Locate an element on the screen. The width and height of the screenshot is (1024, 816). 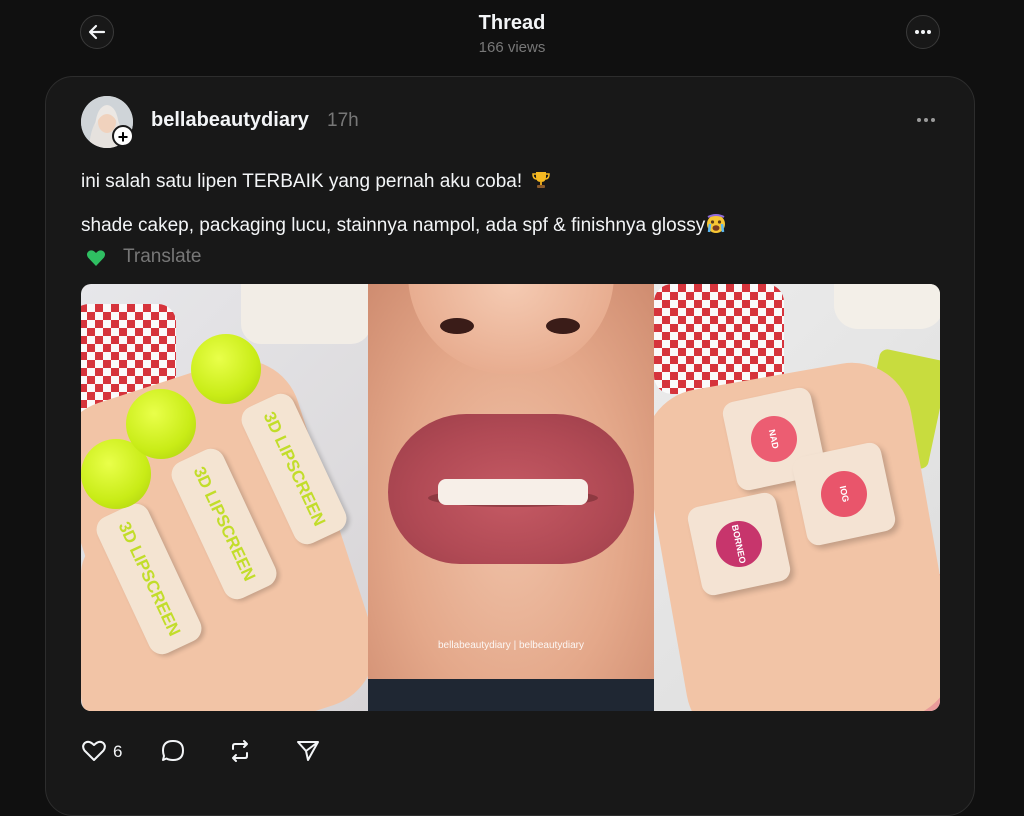
comment-button is located at coordinates (173, 753).